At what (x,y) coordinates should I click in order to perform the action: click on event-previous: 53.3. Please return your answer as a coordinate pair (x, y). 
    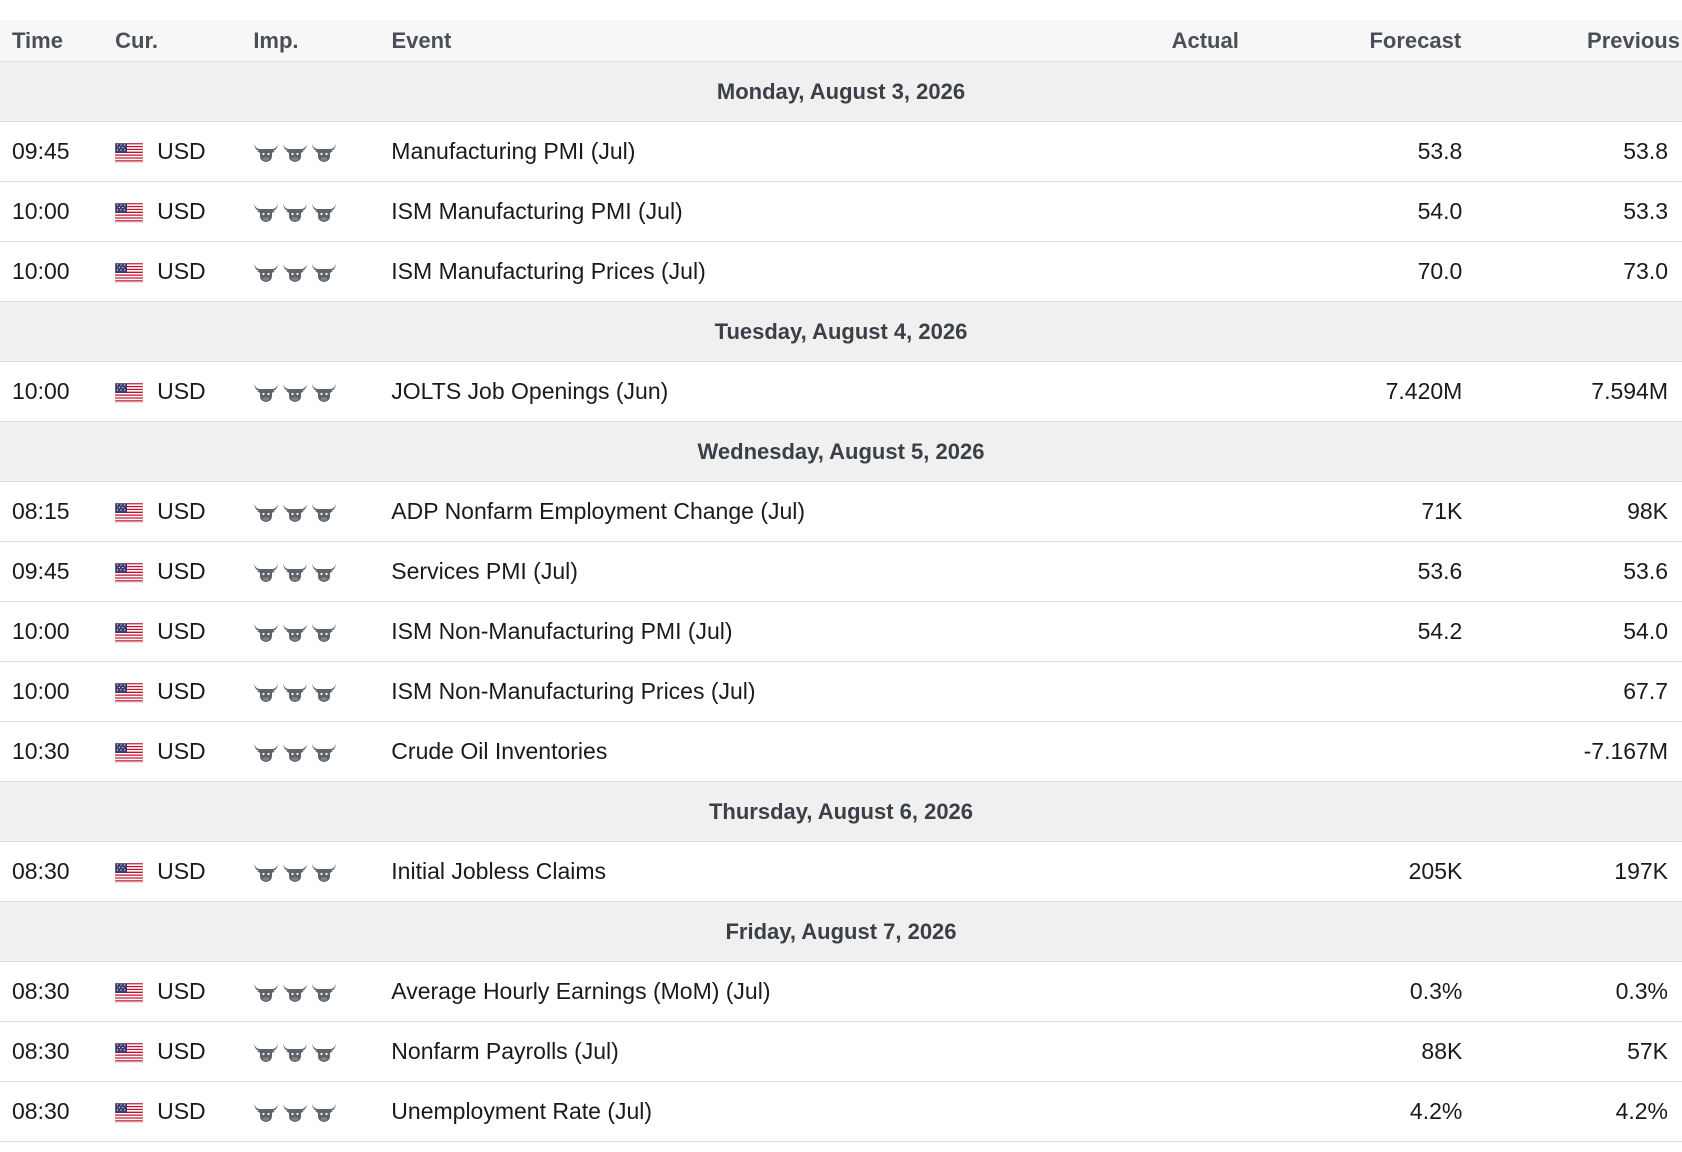
    Looking at the image, I should click on (1645, 211).